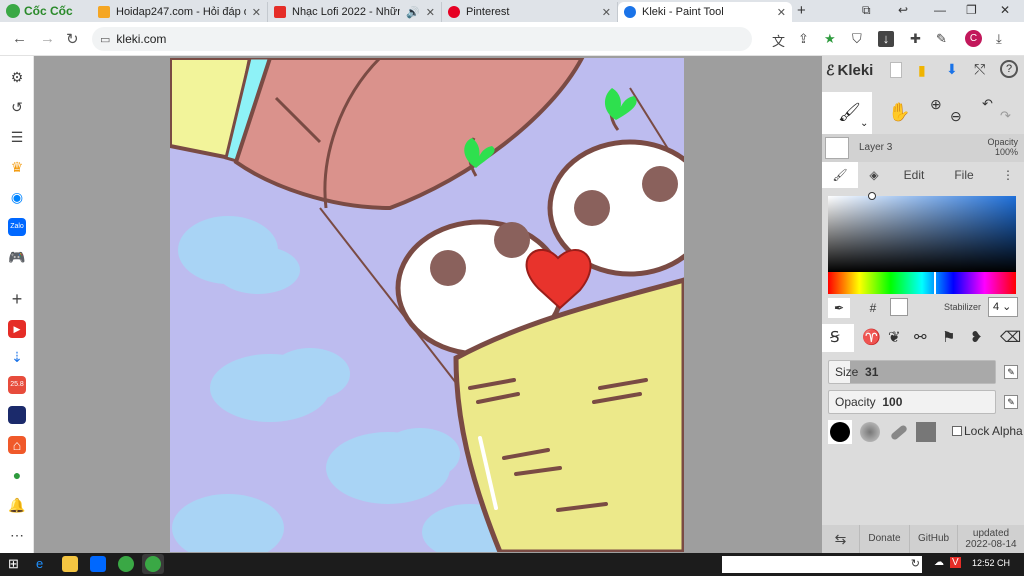 The width and height of the screenshot is (1024, 576). Describe the element at coordinates (126, 564) in the screenshot. I see `coccoc-taskbar-icon` at that location.